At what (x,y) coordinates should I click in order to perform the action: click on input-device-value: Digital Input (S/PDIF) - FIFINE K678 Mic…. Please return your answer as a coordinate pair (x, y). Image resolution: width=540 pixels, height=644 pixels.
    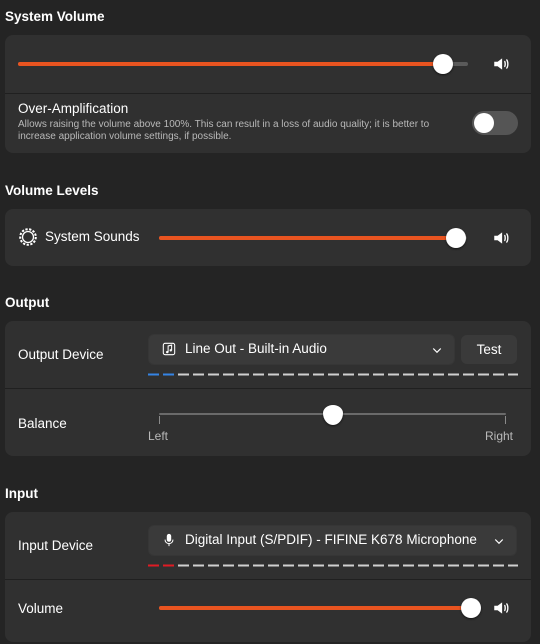
    Looking at the image, I should click on (331, 539).